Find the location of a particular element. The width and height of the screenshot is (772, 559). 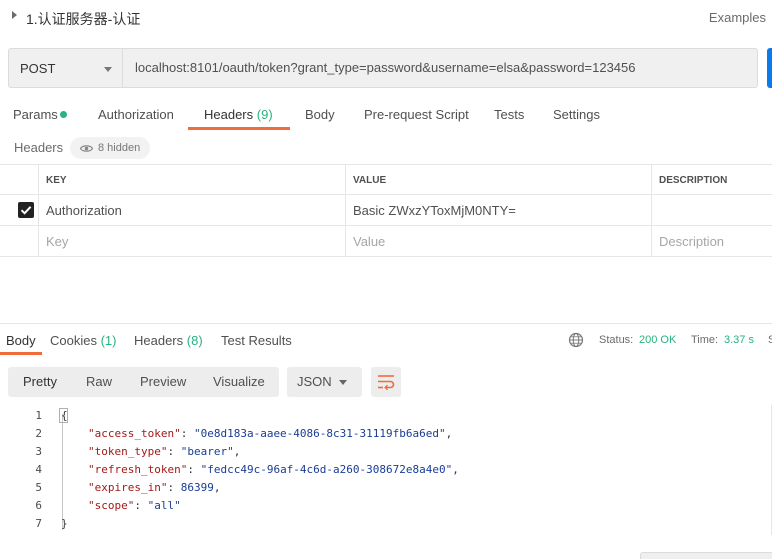

tab-settings: Settings is located at coordinates (576, 114).